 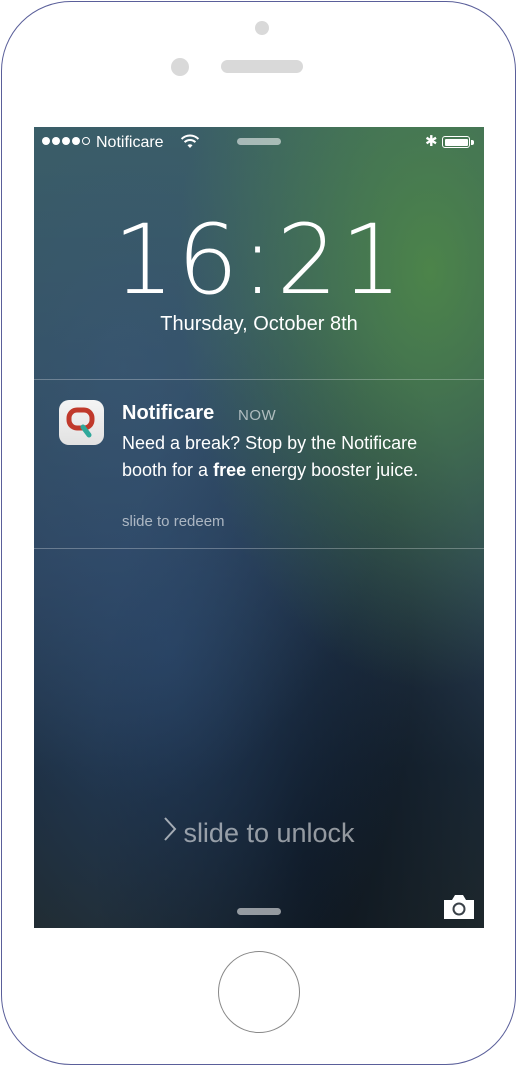 What do you see at coordinates (459, 907) in the screenshot?
I see `camera-icon` at bounding box center [459, 907].